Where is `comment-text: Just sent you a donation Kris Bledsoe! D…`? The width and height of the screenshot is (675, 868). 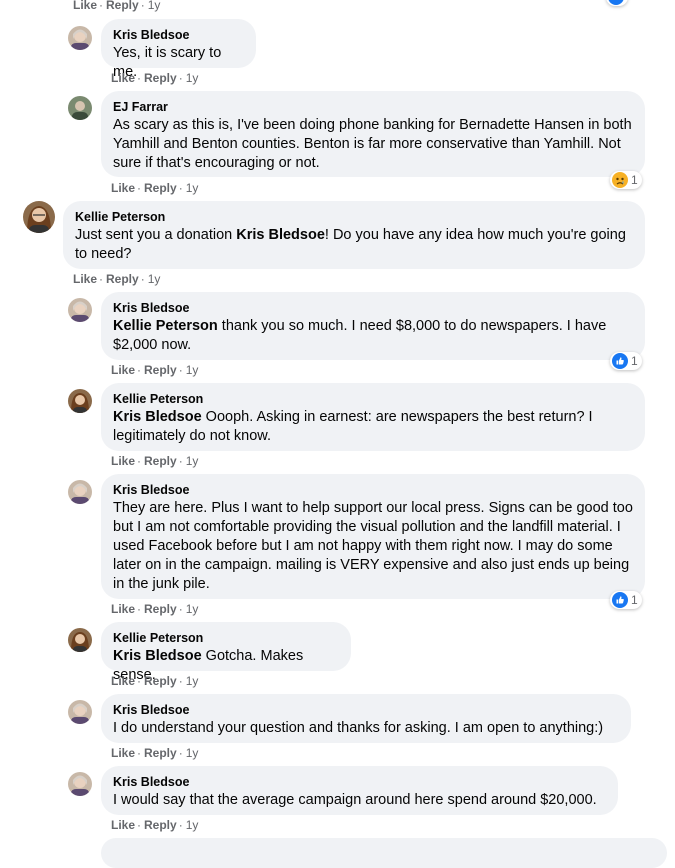
comment-text: Just sent you a donation Kris Bledsoe! D… is located at coordinates (350, 244).